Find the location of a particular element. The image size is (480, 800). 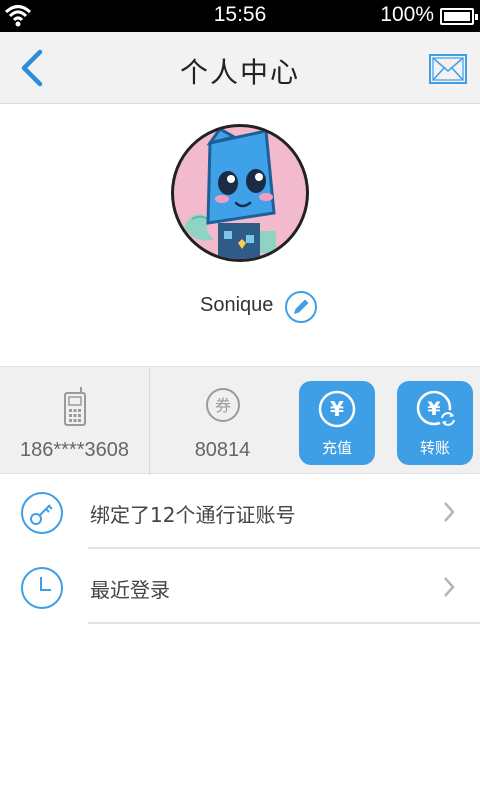

phone-cell: 186****3608 is located at coordinates (75, 421).